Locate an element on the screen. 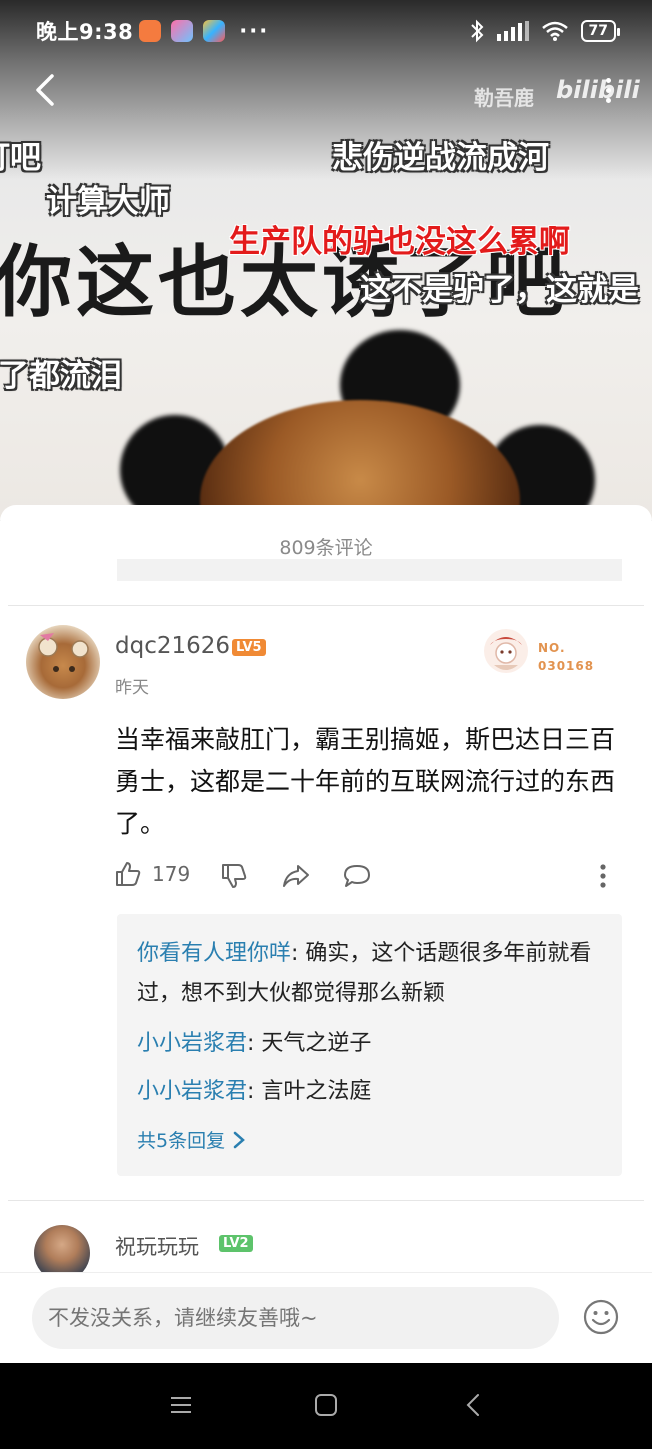 The image size is (652, 1449). fan-badge-icon is located at coordinates (506, 651).